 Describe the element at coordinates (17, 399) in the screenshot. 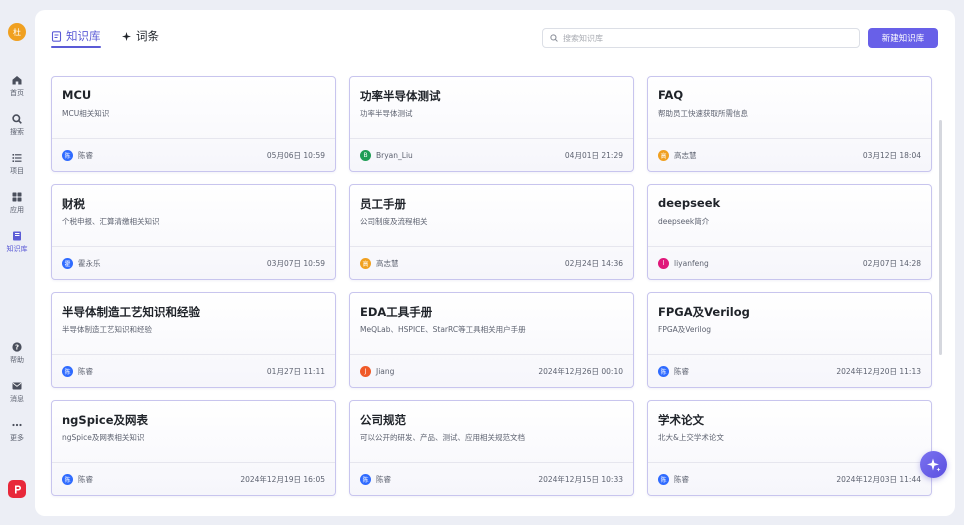

I see `sidebar-item-label: 消息` at that location.